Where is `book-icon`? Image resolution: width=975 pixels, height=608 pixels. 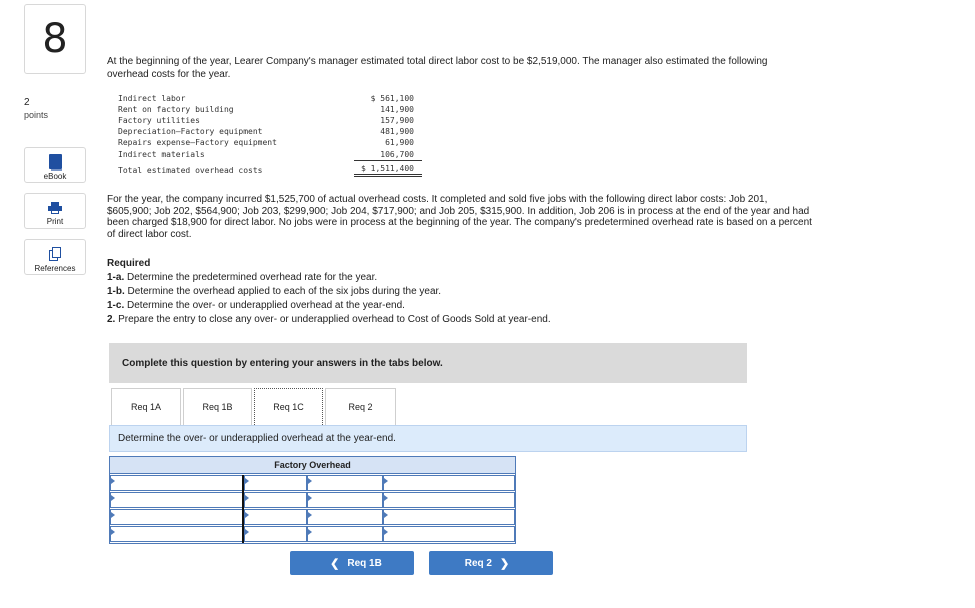 book-icon is located at coordinates (55, 162).